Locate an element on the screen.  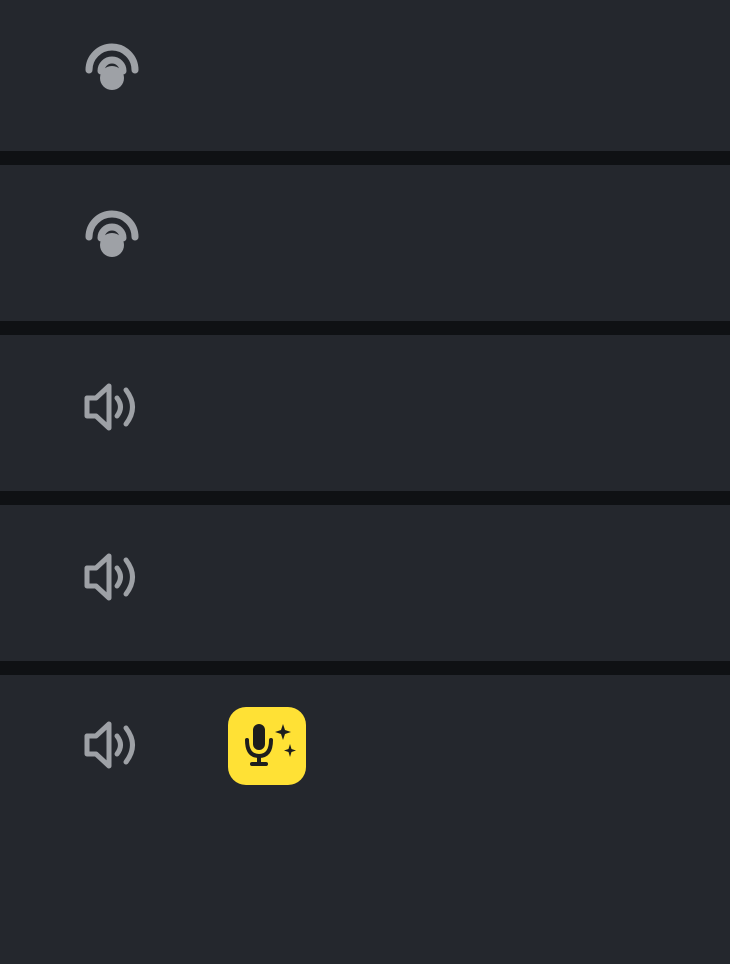
ai-voice-mic-sparkle-icon is located at coordinates (267, 746).